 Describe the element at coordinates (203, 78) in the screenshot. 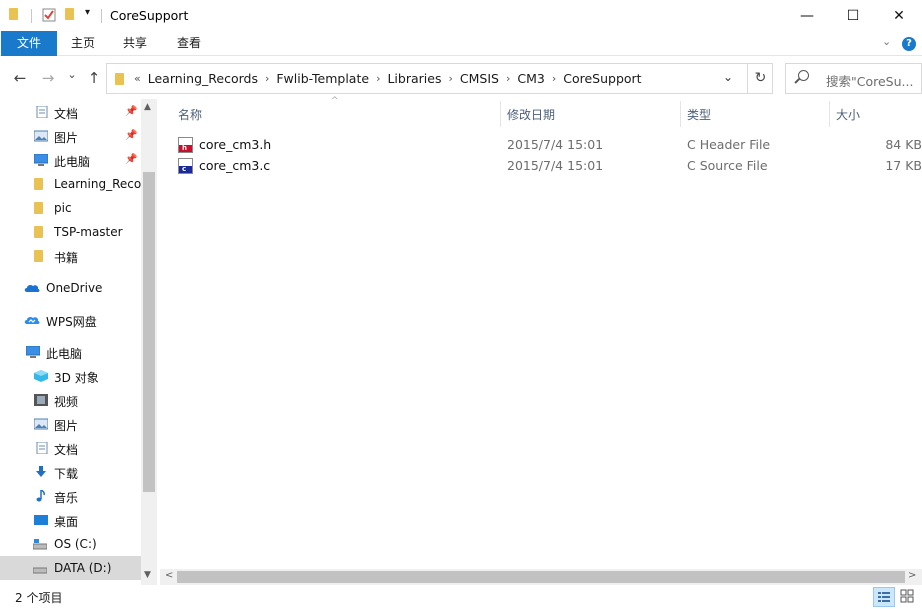

I see `breadcrumb-item: Learning_Records` at that location.